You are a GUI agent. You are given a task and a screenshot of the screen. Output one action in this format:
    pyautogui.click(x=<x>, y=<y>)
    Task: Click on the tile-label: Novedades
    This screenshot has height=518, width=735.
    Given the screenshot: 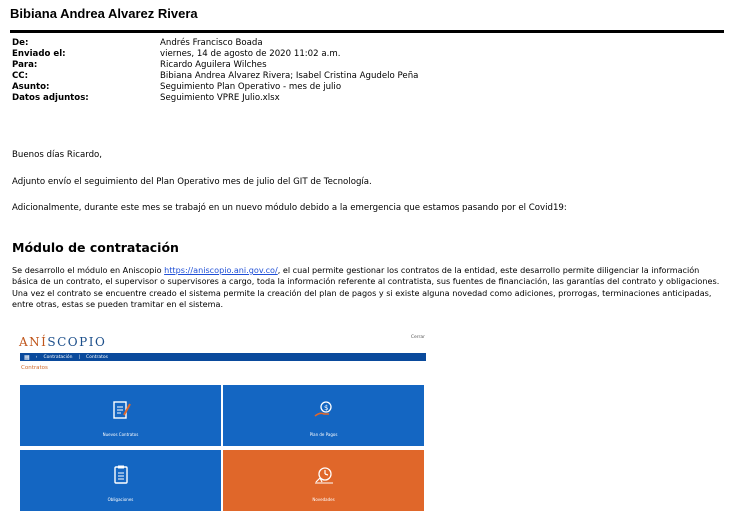 What is the action you would take?
    pyautogui.click(x=323, y=499)
    